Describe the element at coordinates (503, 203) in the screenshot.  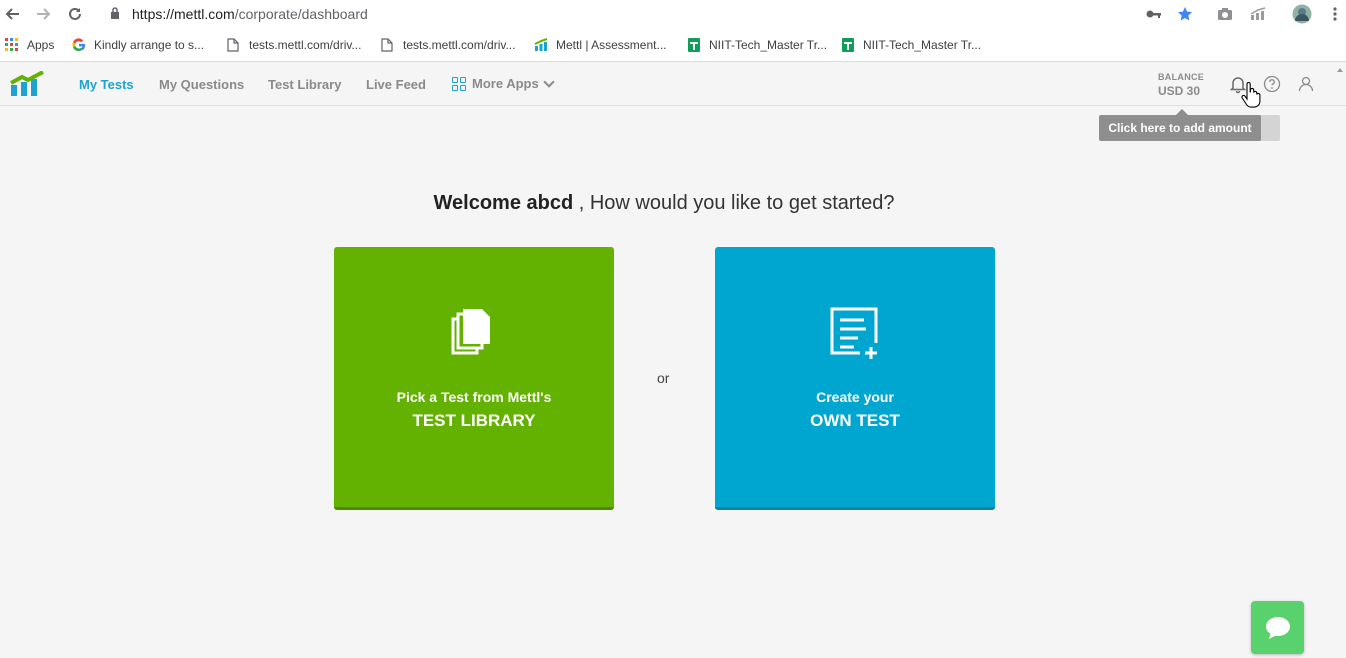
I see `welcome-name: Welcome abcd` at that location.